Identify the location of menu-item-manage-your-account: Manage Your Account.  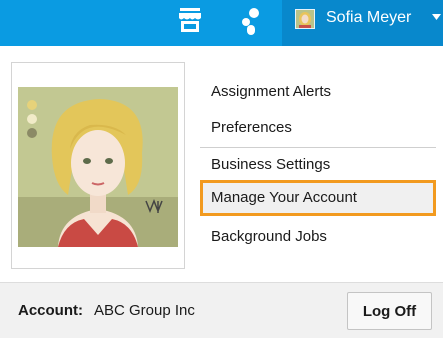
(318, 198).